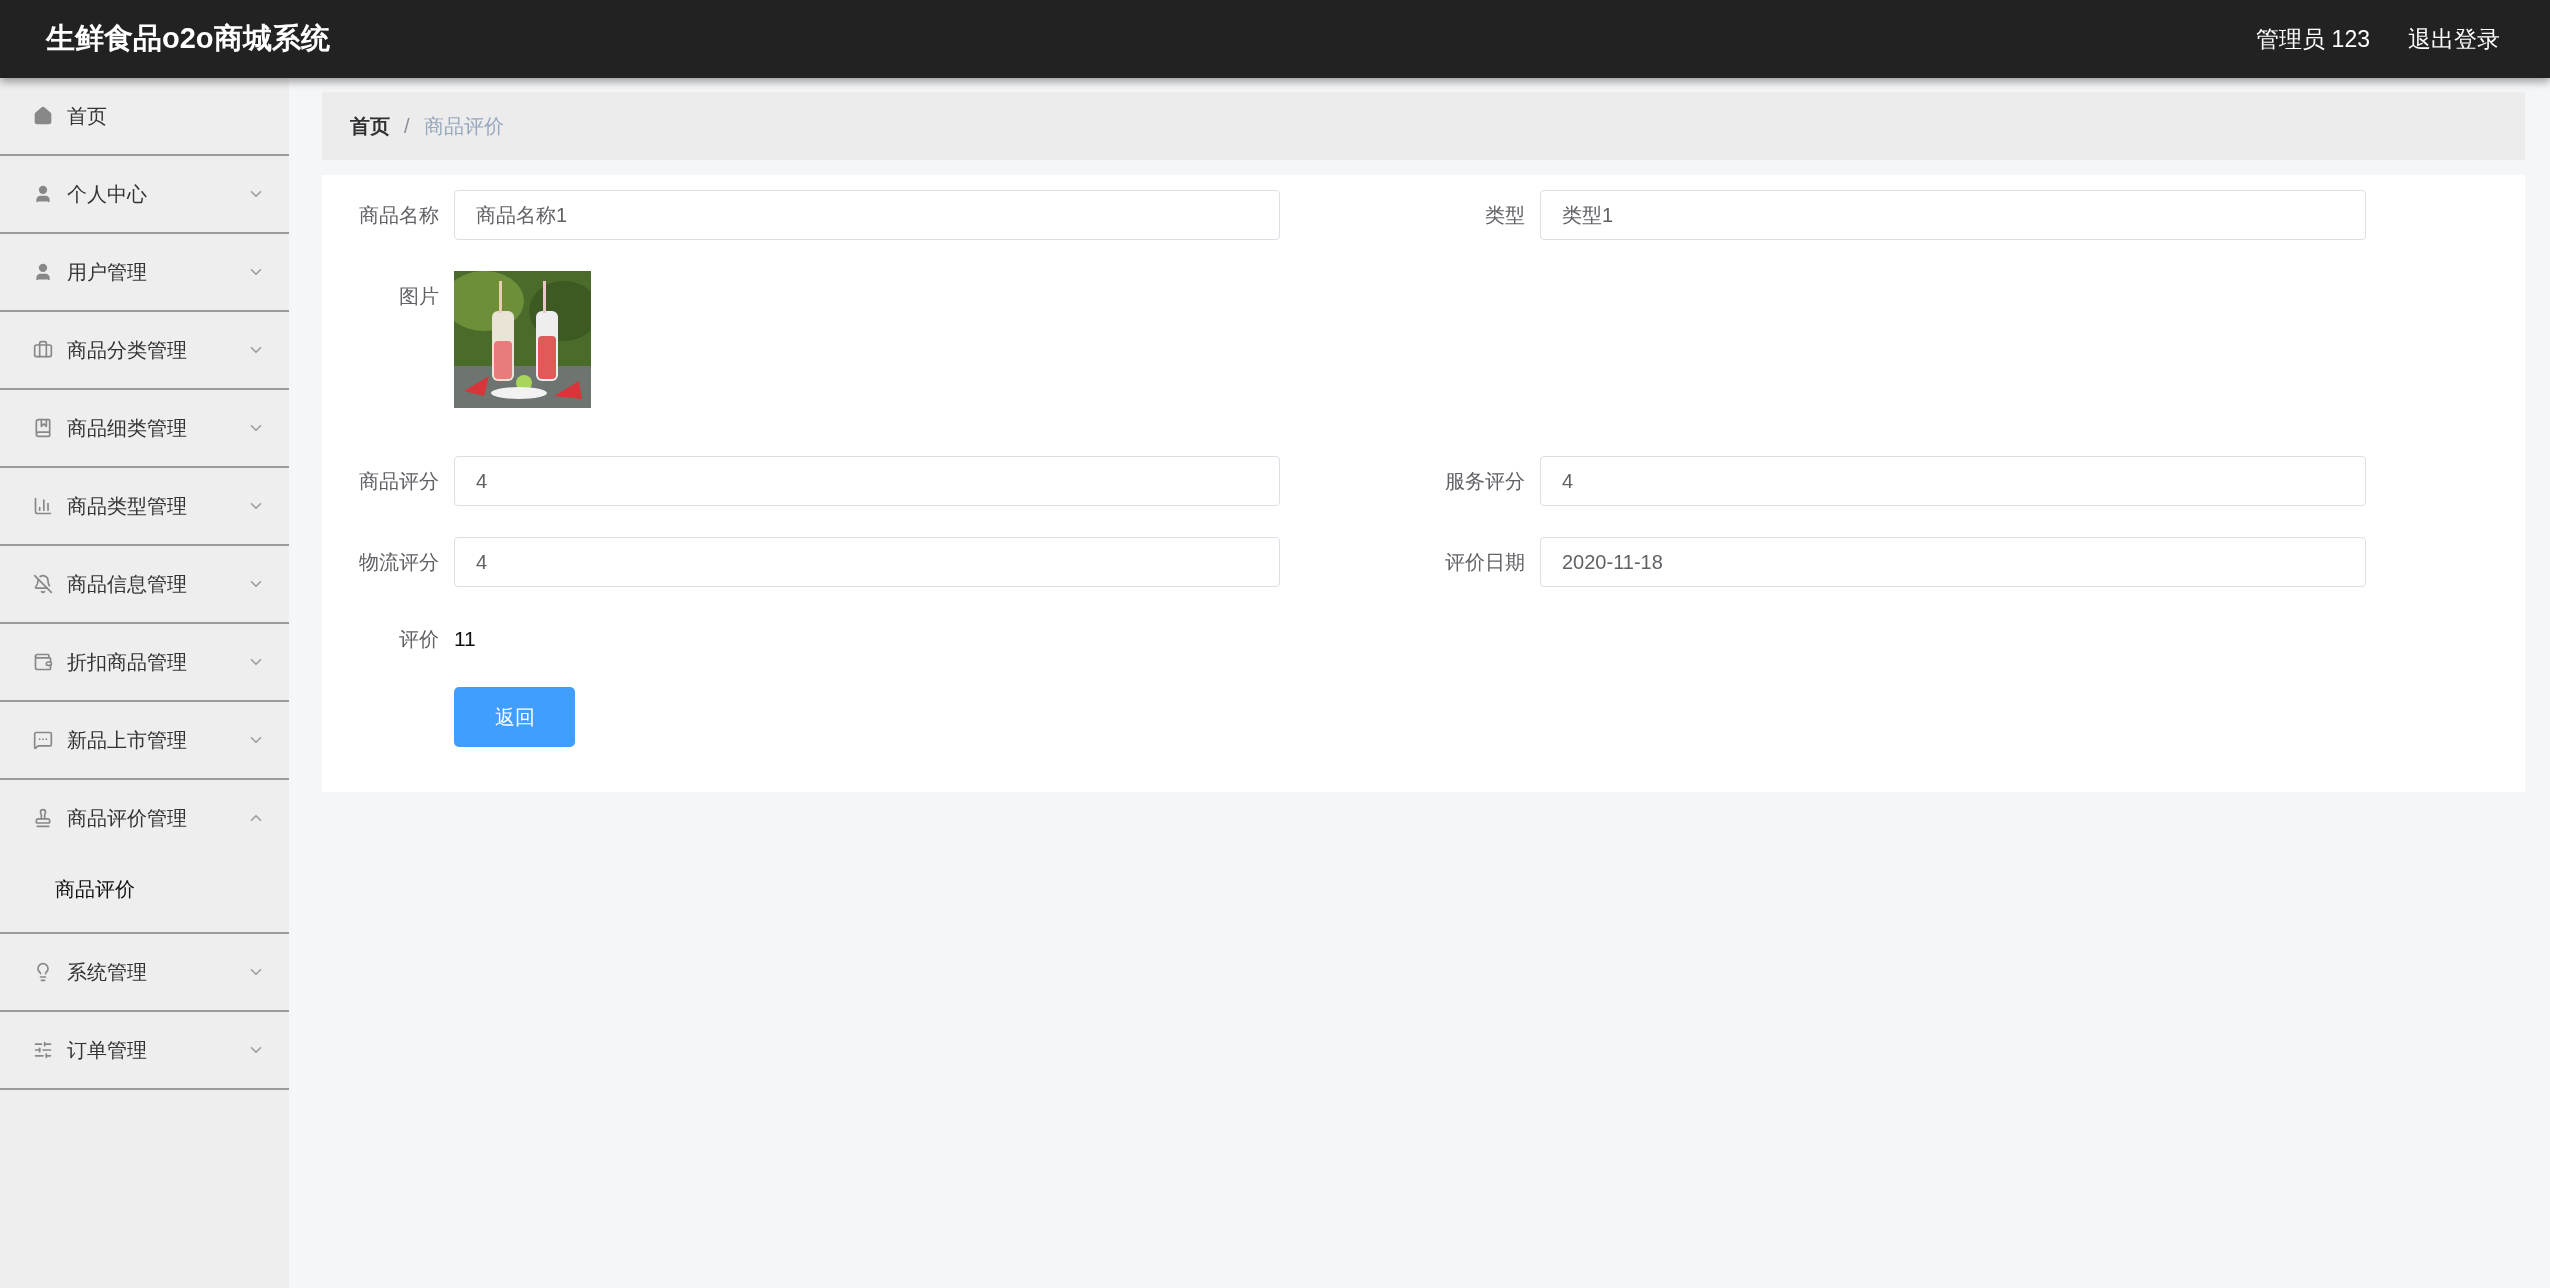 The image size is (2550, 1288). I want to click on field-label: 评价日期, so click(1485, 562).